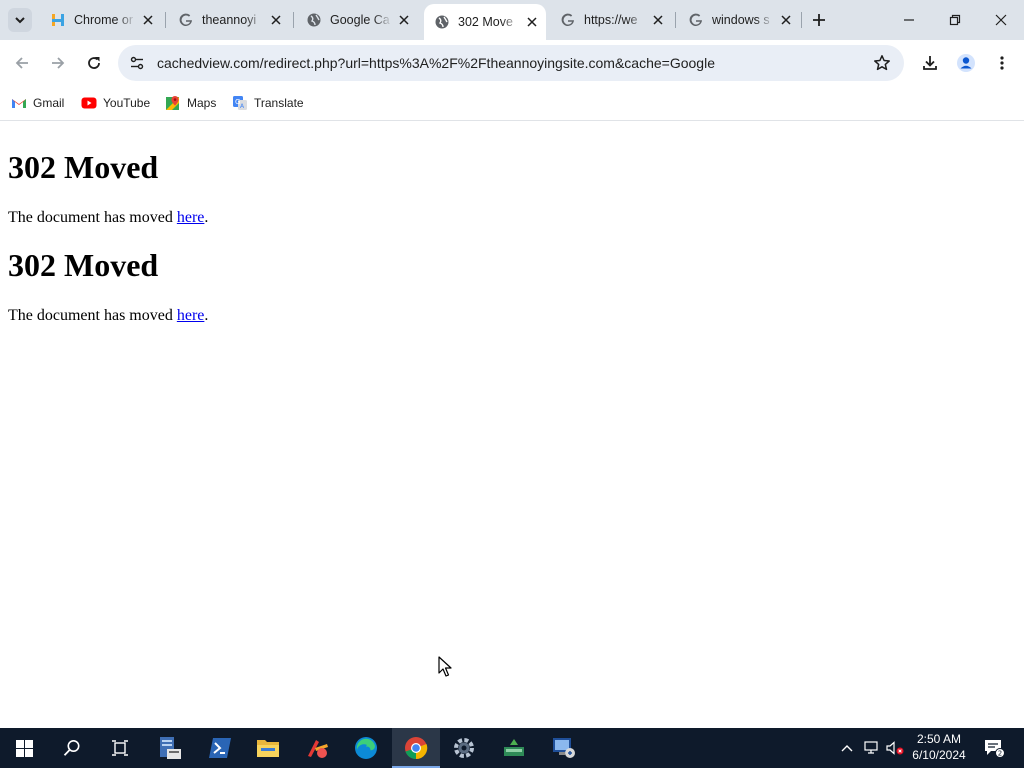  I want to click on chevron-down-icon, so click(20, 20).